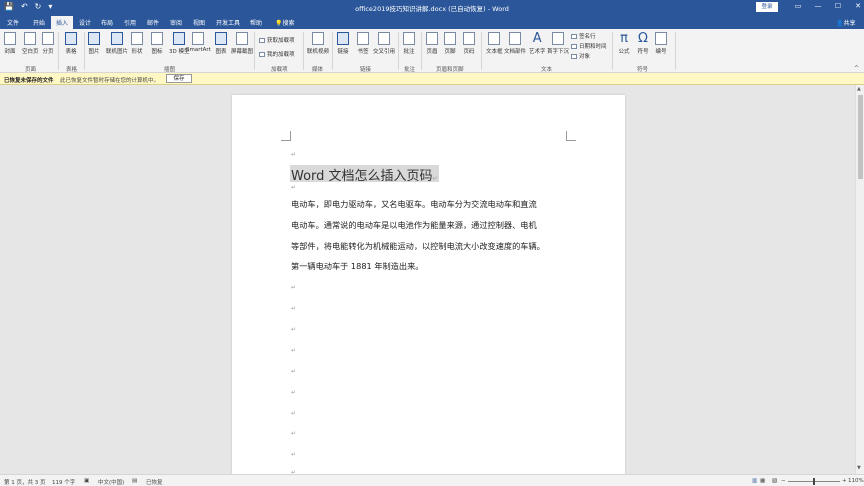  What do you see at coordinates (48, 43) in the screenshot?
I see `page-break-button: 分页` at bounding box center [48, 43].